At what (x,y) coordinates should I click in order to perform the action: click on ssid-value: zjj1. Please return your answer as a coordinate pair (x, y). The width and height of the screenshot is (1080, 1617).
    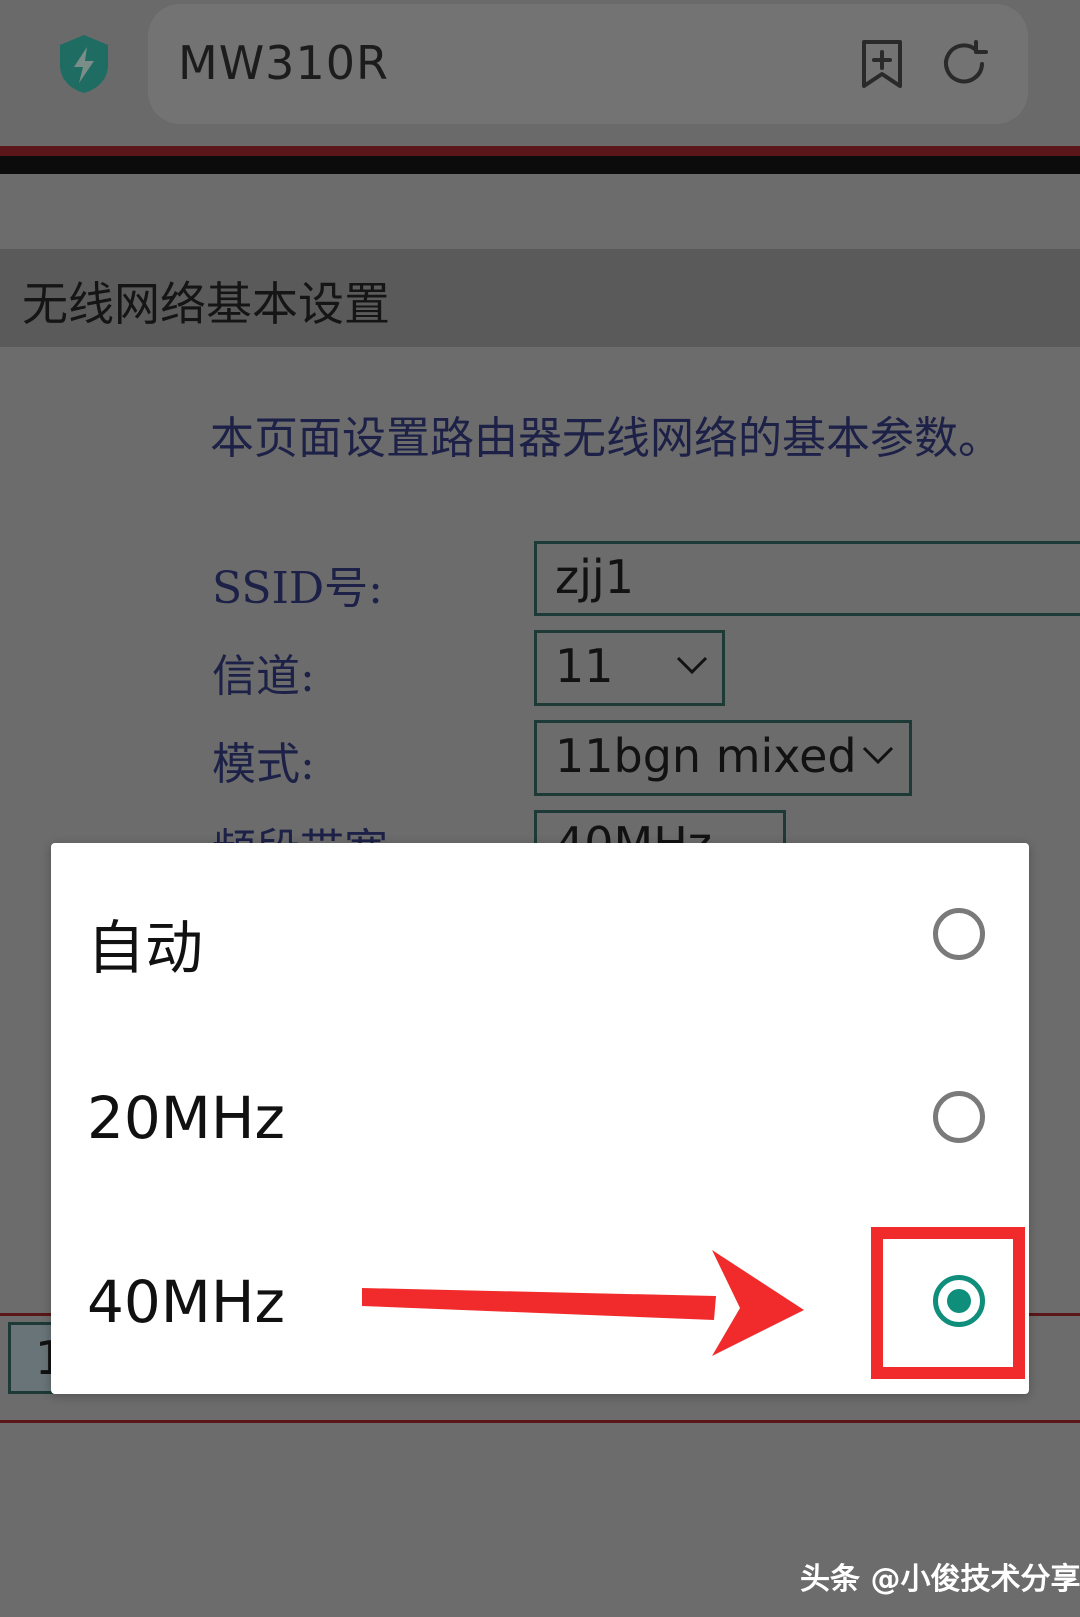
    Looking at the image, I should click on (594, 577).